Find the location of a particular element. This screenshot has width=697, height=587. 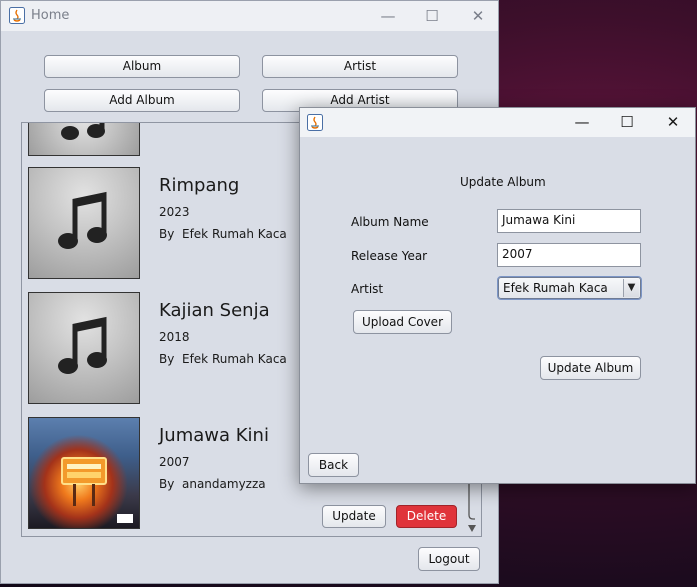

album-button: Album is located at coordinates (142, 66).